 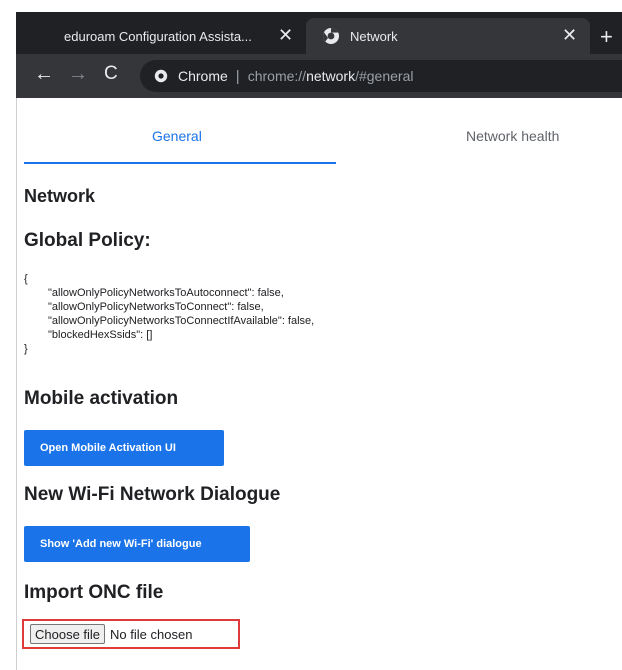 What do you see at coordinates (180, 163) in the screenshot?
I see `selected-tab-indicator` at bounding box center [180, 163].